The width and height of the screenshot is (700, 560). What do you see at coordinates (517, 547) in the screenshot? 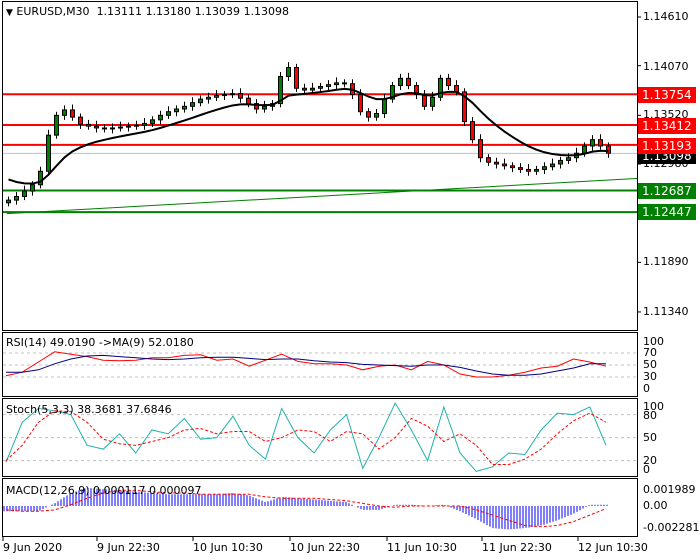
I see `time-tick: 11 Jun 22:30` at bounding box center [517, 547].